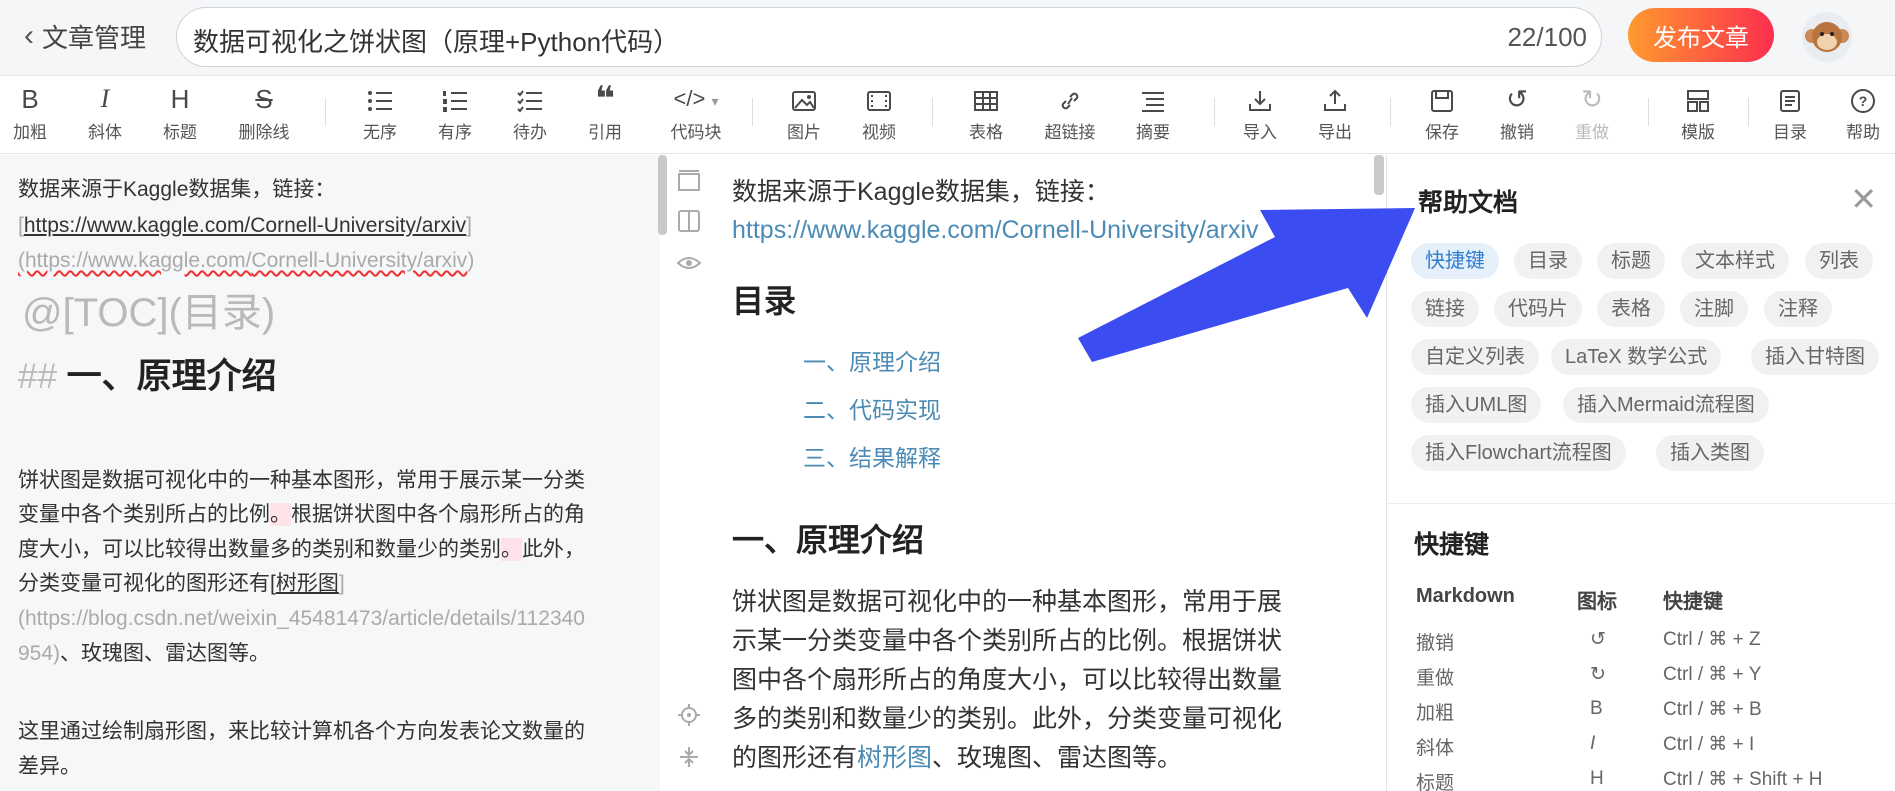 Image resolution: width=1895 pixels, height=791 pixels. Describe the element at coordinates (1468, 203) in the screenshot. I see `help-panel-title: 帮助文档` at that location.